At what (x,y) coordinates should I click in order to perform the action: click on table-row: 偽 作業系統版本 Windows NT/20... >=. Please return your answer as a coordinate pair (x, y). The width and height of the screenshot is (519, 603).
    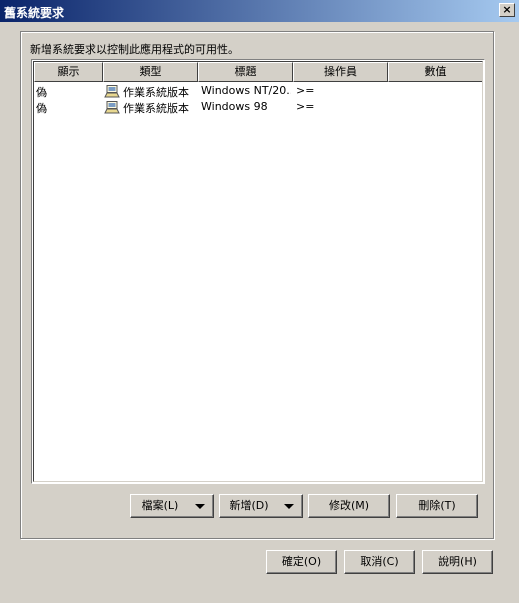
    Looking at the image, I should click on (258, 91).